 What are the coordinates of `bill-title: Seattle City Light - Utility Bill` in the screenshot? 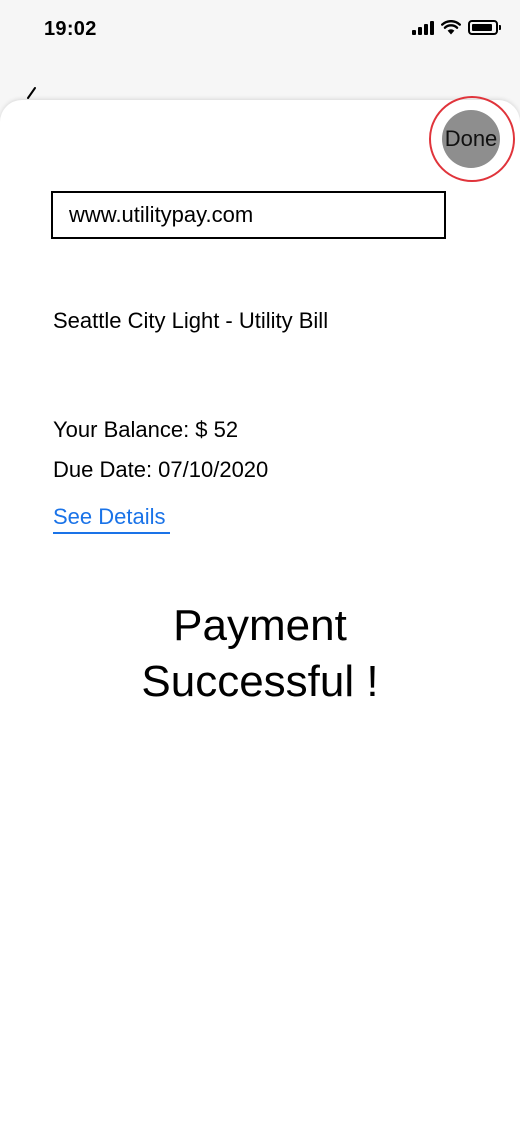 It's located at (191, 320).